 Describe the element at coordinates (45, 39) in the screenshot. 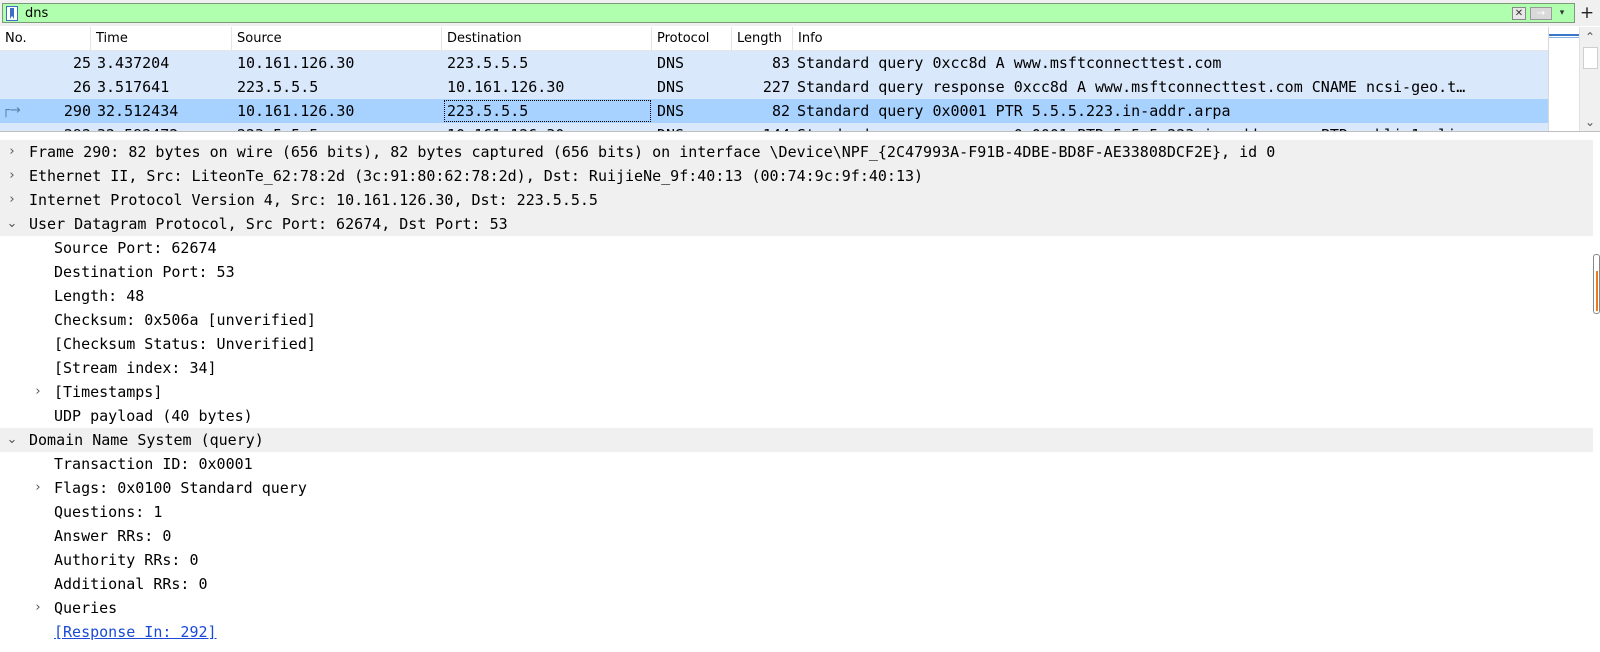

I see `column-header-no: No.` at that location.